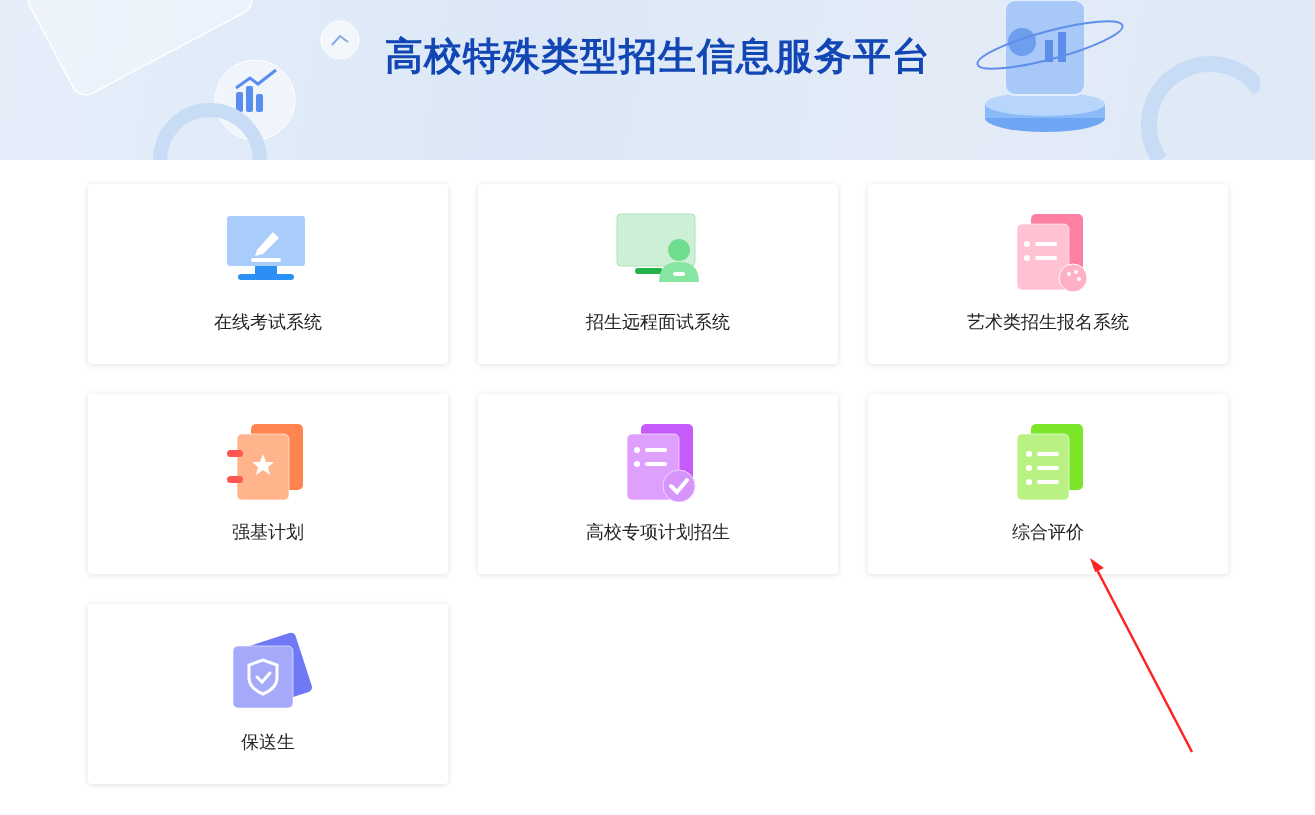 Image resolution: width=1315 pixels, height=815 pixels. I want to click on system-name: 强基计划, so click(268, 532).